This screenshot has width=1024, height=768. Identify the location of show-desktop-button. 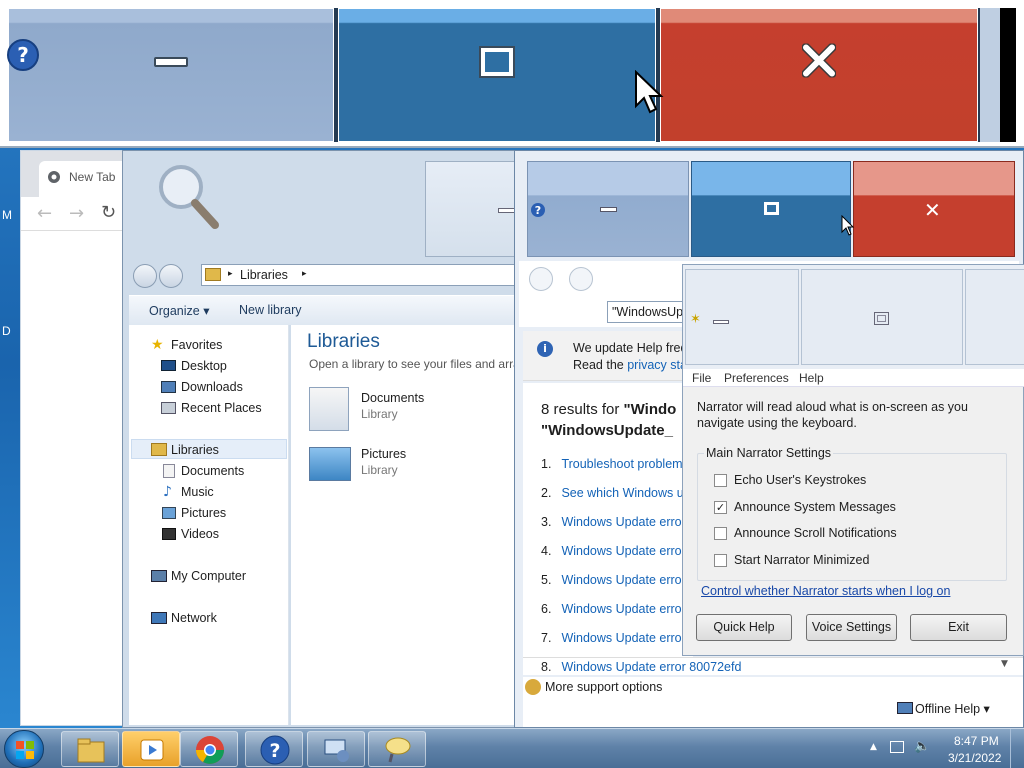
(1017, 748).